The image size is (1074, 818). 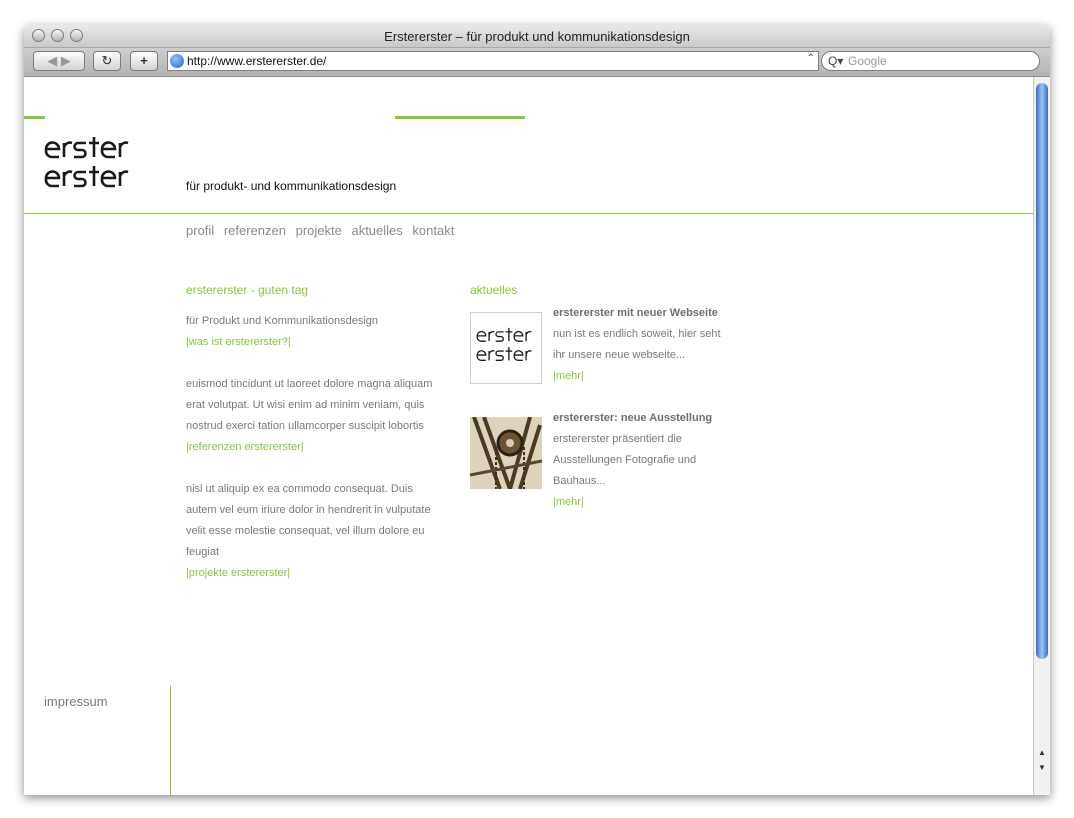 What do you see at coordinates (494, 290) in the screenshot?
I see `news-heading: aktuelles` at bounding box center [494, 290].